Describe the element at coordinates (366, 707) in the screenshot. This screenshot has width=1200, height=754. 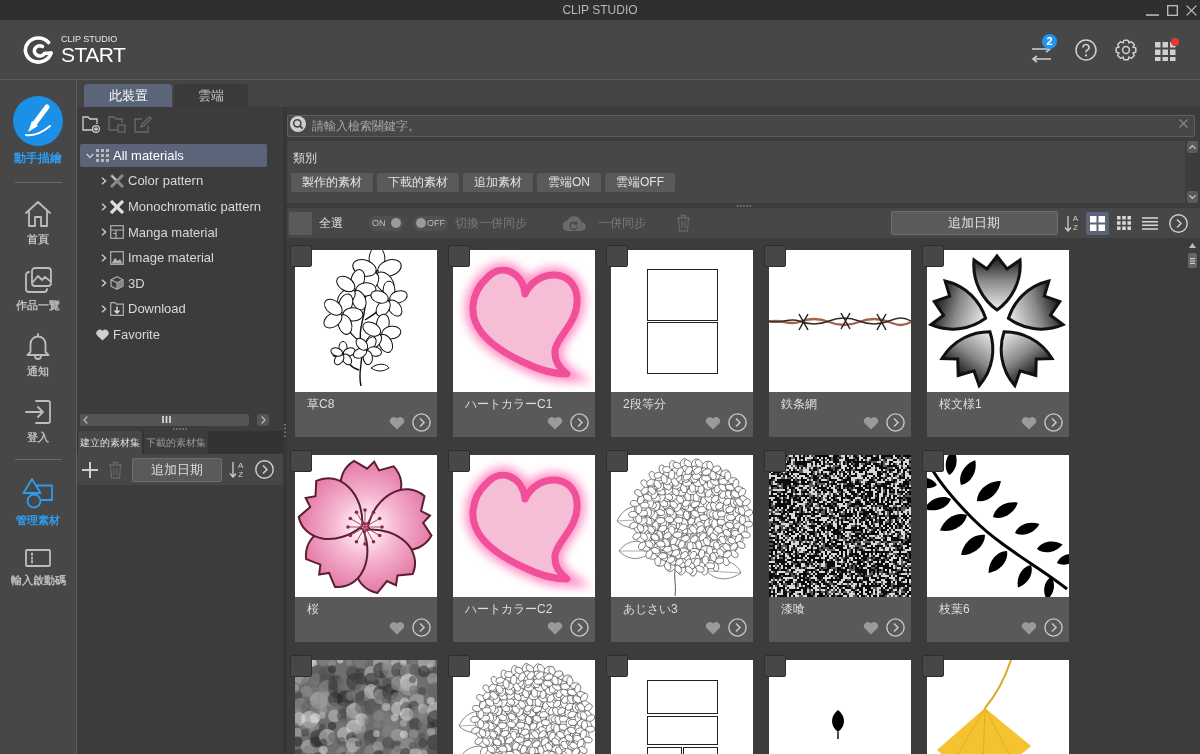
I see `stone-texture-drawing` at that location.